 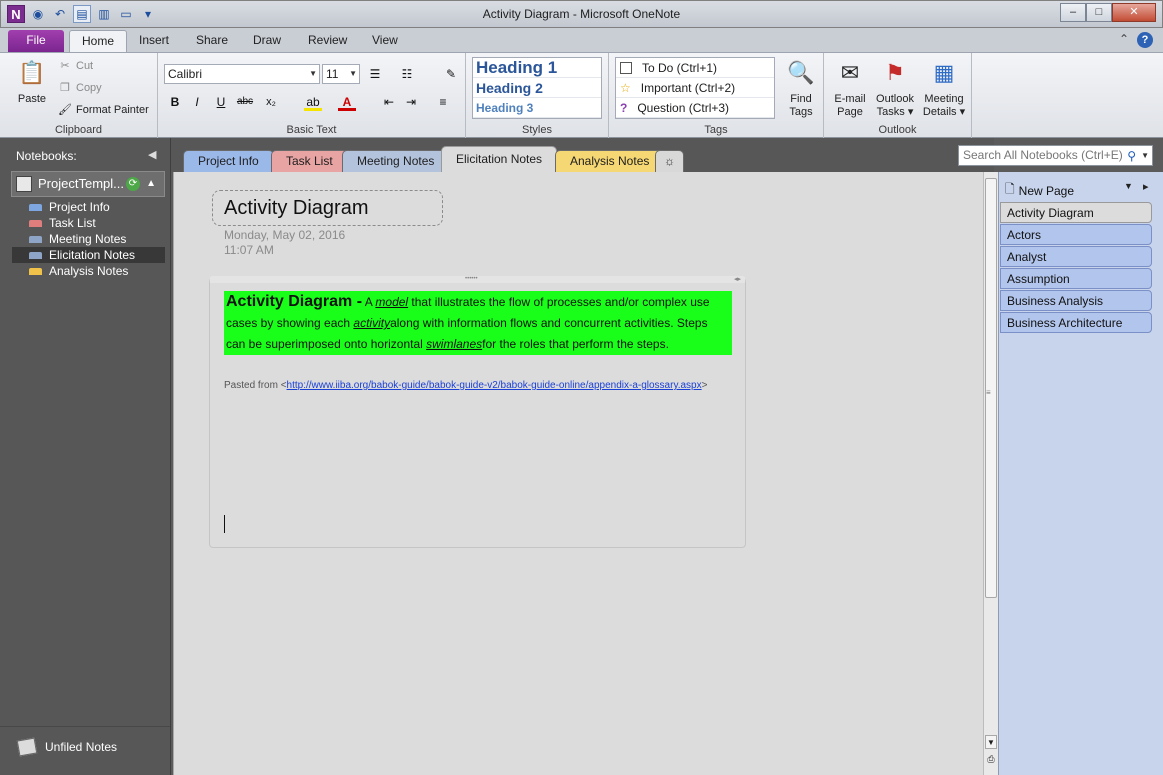 I want to click on font-name-combo: Calibri ▼, so click(x=242, y=74).